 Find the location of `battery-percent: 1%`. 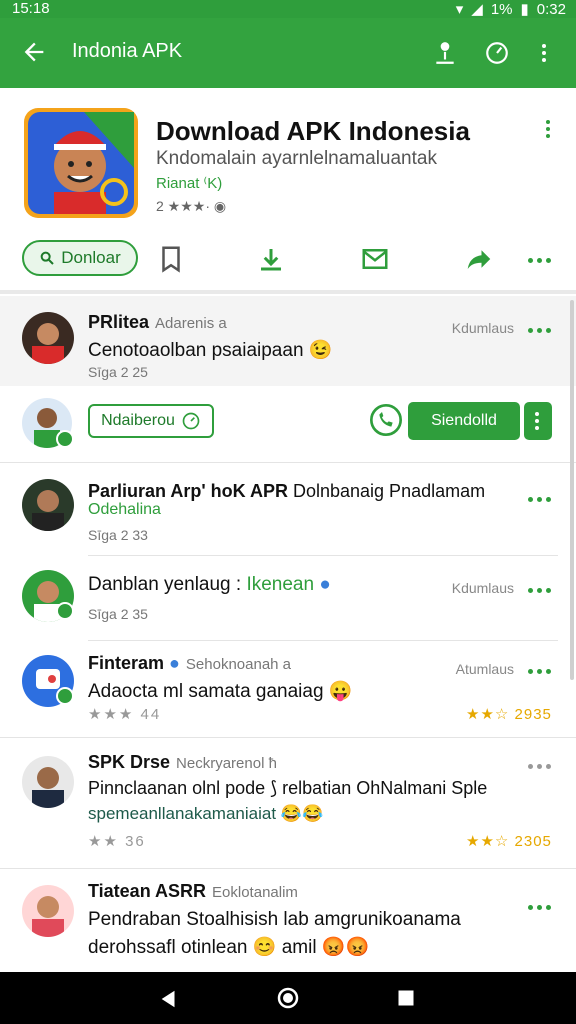

battery-percent: 1% is located at coordinates (501, 9).